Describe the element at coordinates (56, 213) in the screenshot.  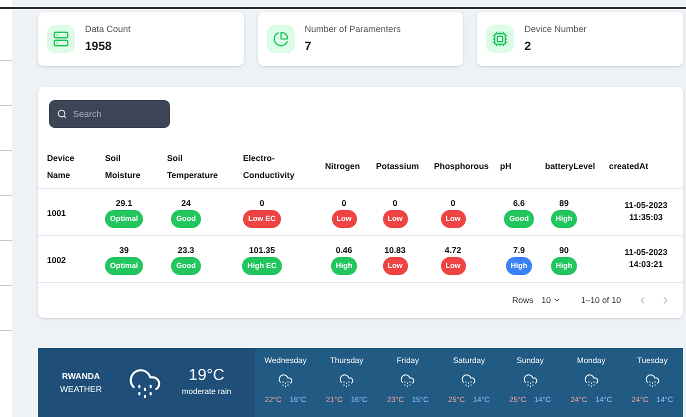
I see `table-cell: 1001` at that location.